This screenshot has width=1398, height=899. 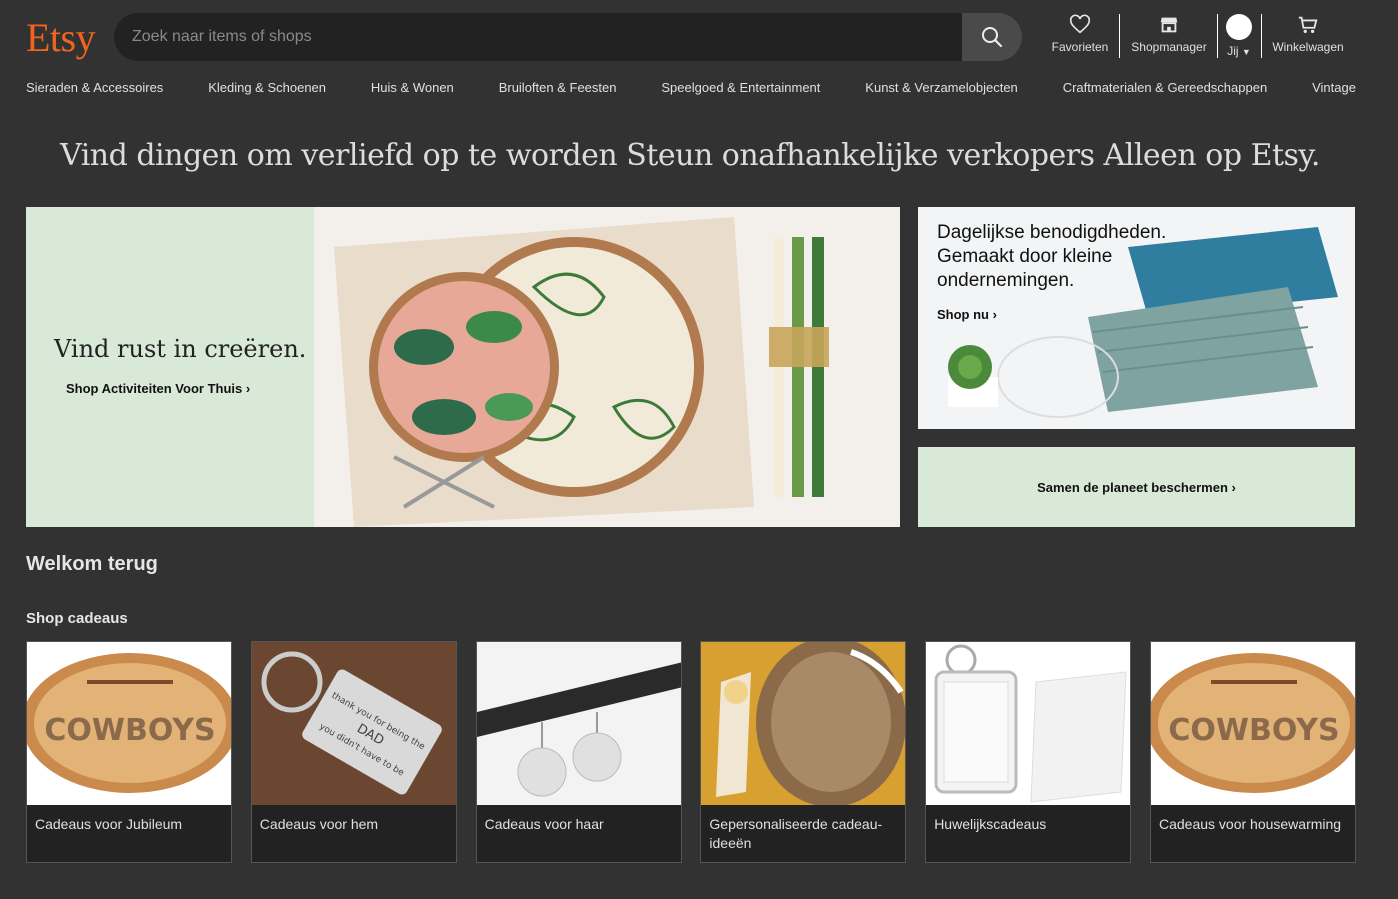 I want to click on hero-title: Vind rust in creëren., so click(x=180, y=349).